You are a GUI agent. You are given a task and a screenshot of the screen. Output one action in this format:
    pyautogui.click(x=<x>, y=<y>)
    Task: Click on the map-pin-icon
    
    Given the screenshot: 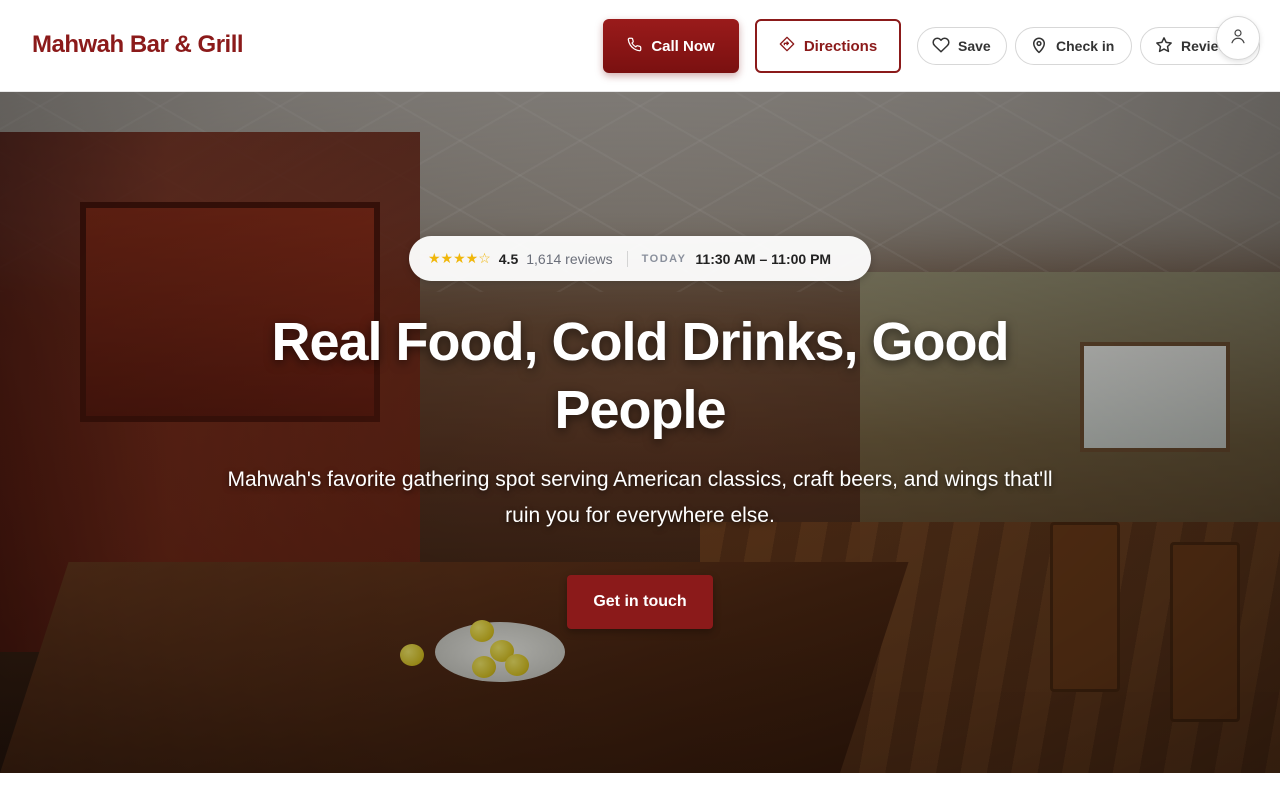 What is the action you would take?
    pyautogui.click(x=1039, y=46)
    